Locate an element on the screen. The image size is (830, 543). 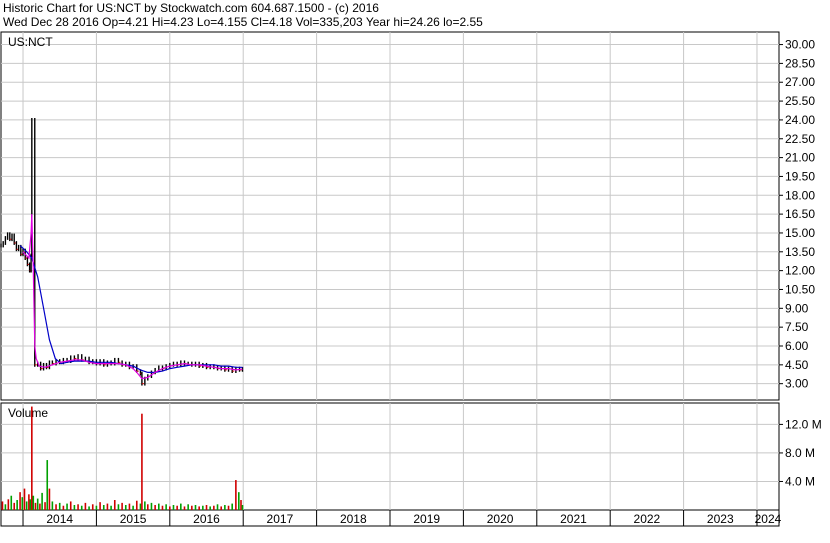
volume-tick-label: 4.0 M is located at coordinates (800, 481).